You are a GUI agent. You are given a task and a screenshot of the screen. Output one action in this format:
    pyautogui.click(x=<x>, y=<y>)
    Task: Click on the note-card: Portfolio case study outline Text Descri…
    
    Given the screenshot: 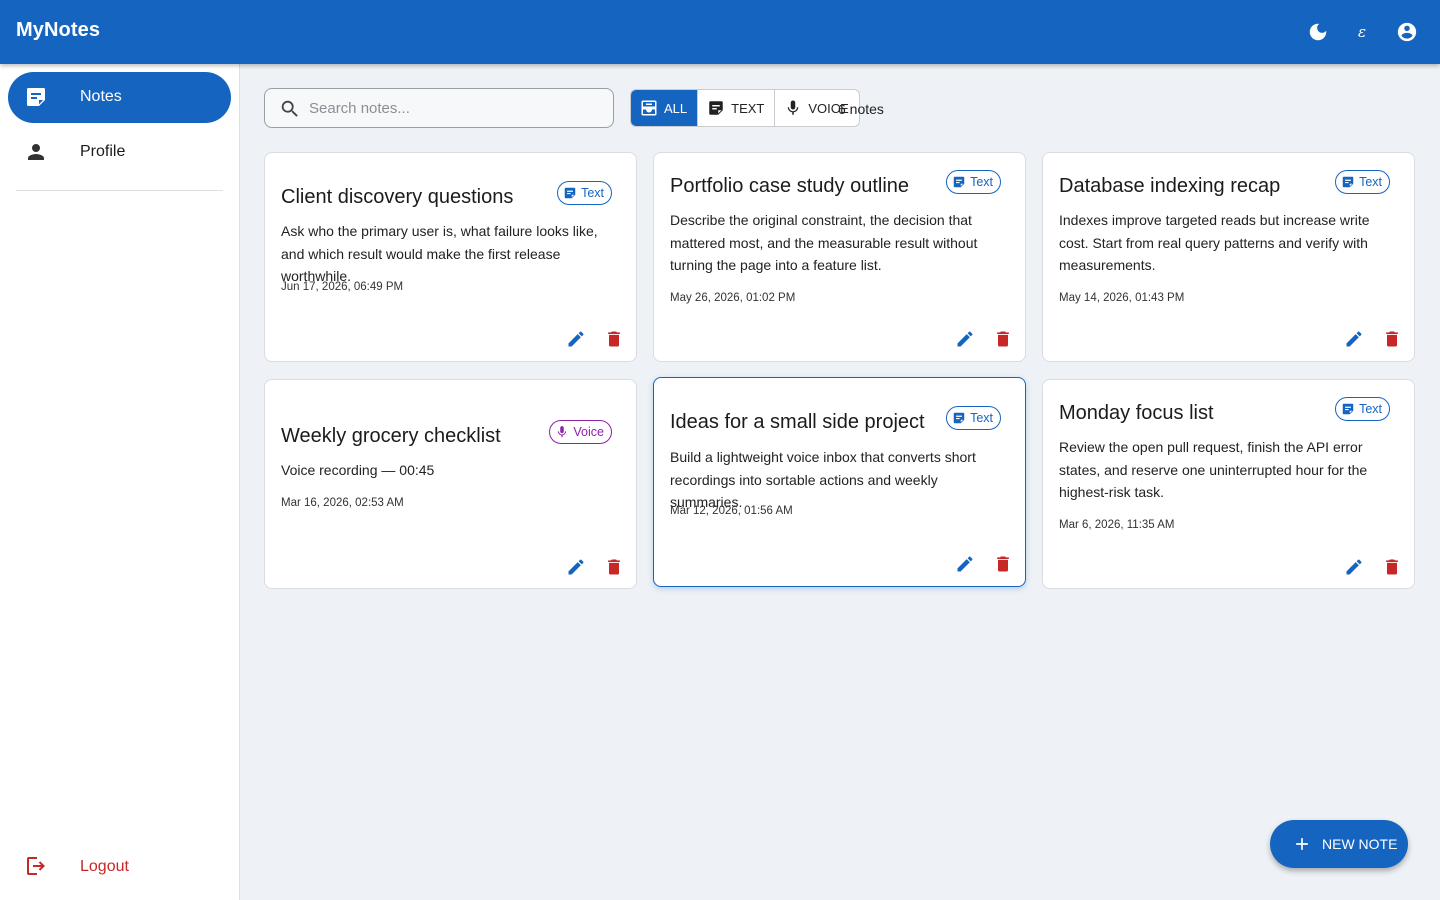 What is the action you would take?
    pyautogui.click(x=839, y=257)
    